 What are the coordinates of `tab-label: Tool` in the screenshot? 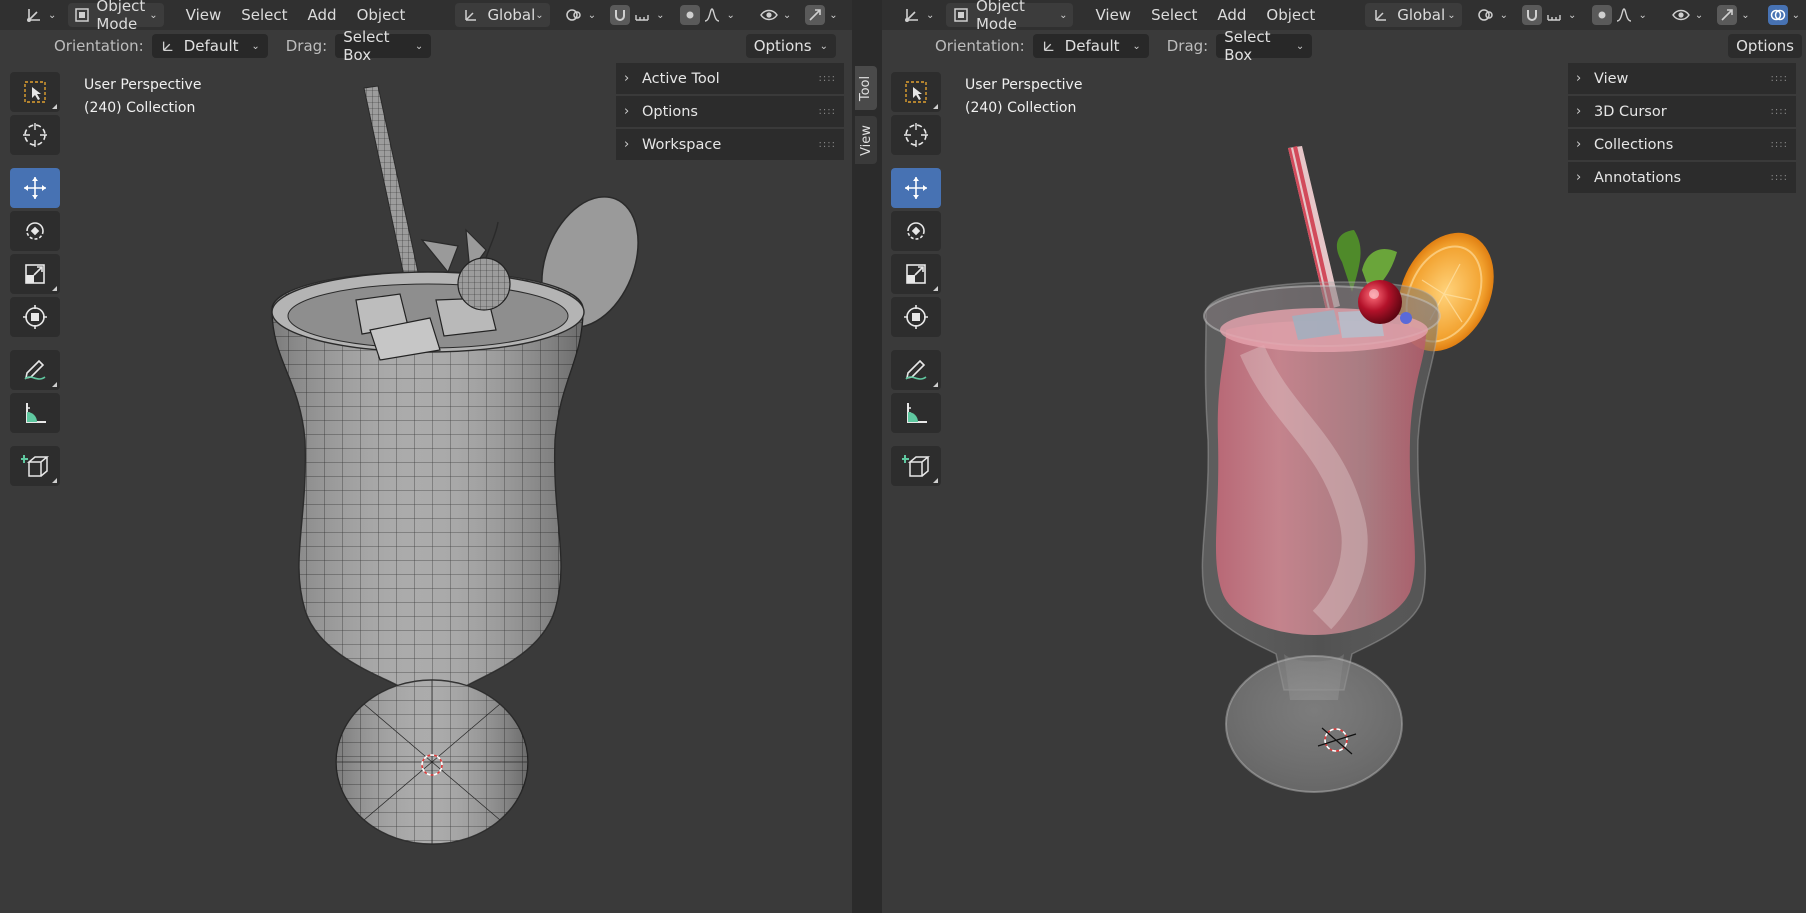 It's located at (866, 88).